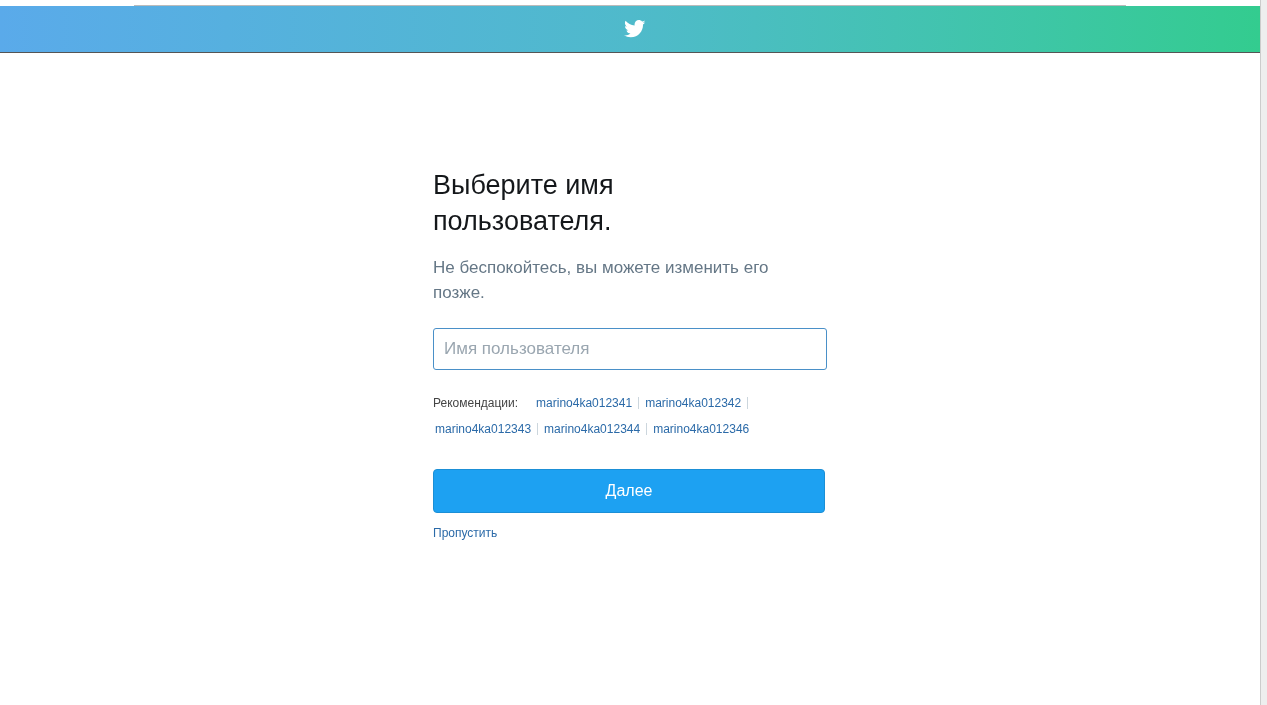  What do you see at coordinates (465, 533) in the screenshot?
I see `skip-link: Пропустить` at bounding box center [465, 533].